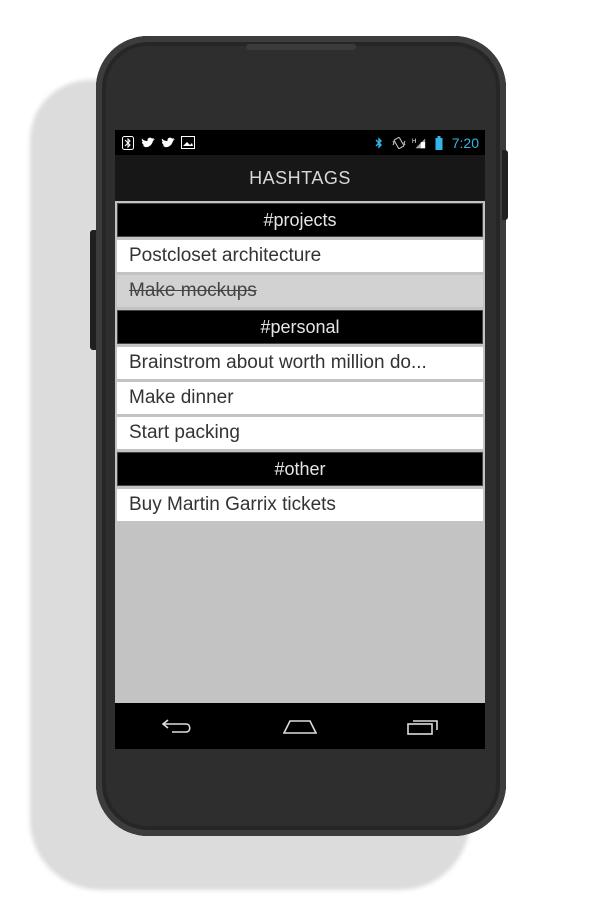 This screenshot has height=920, width=600. What do you see at coordinates (93, 290) in the screenshot?
I see `volume-key` at bounding box center [93, 290].